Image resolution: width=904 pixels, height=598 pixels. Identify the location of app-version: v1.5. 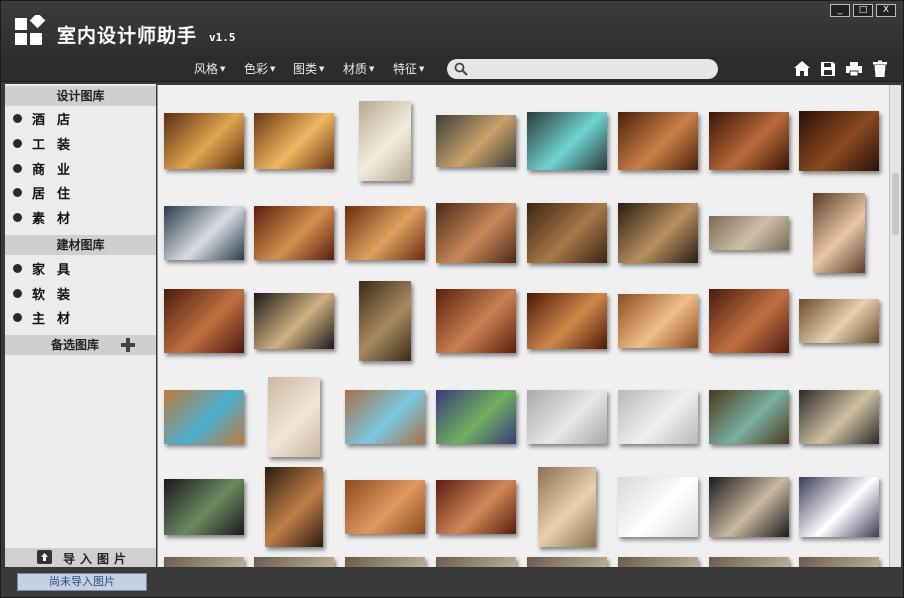
(222, 37).